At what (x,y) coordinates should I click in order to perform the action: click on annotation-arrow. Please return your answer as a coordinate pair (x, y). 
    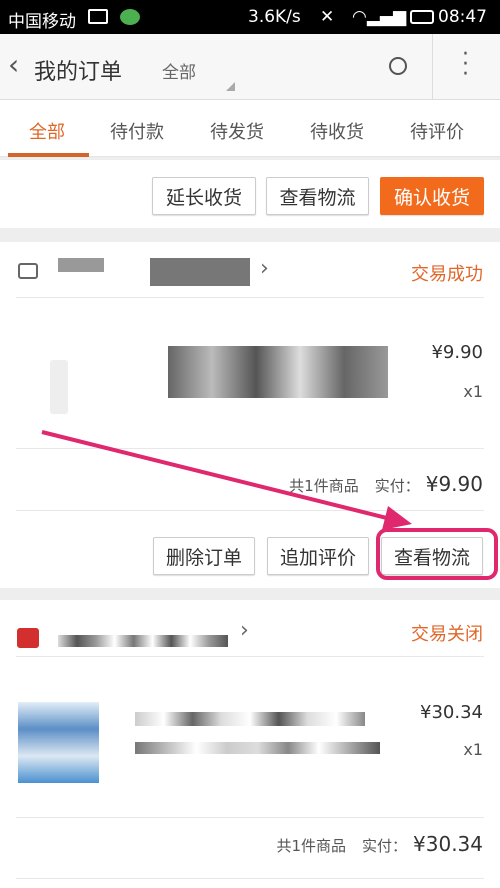
    Looking at the image, I should click on (218, 476).